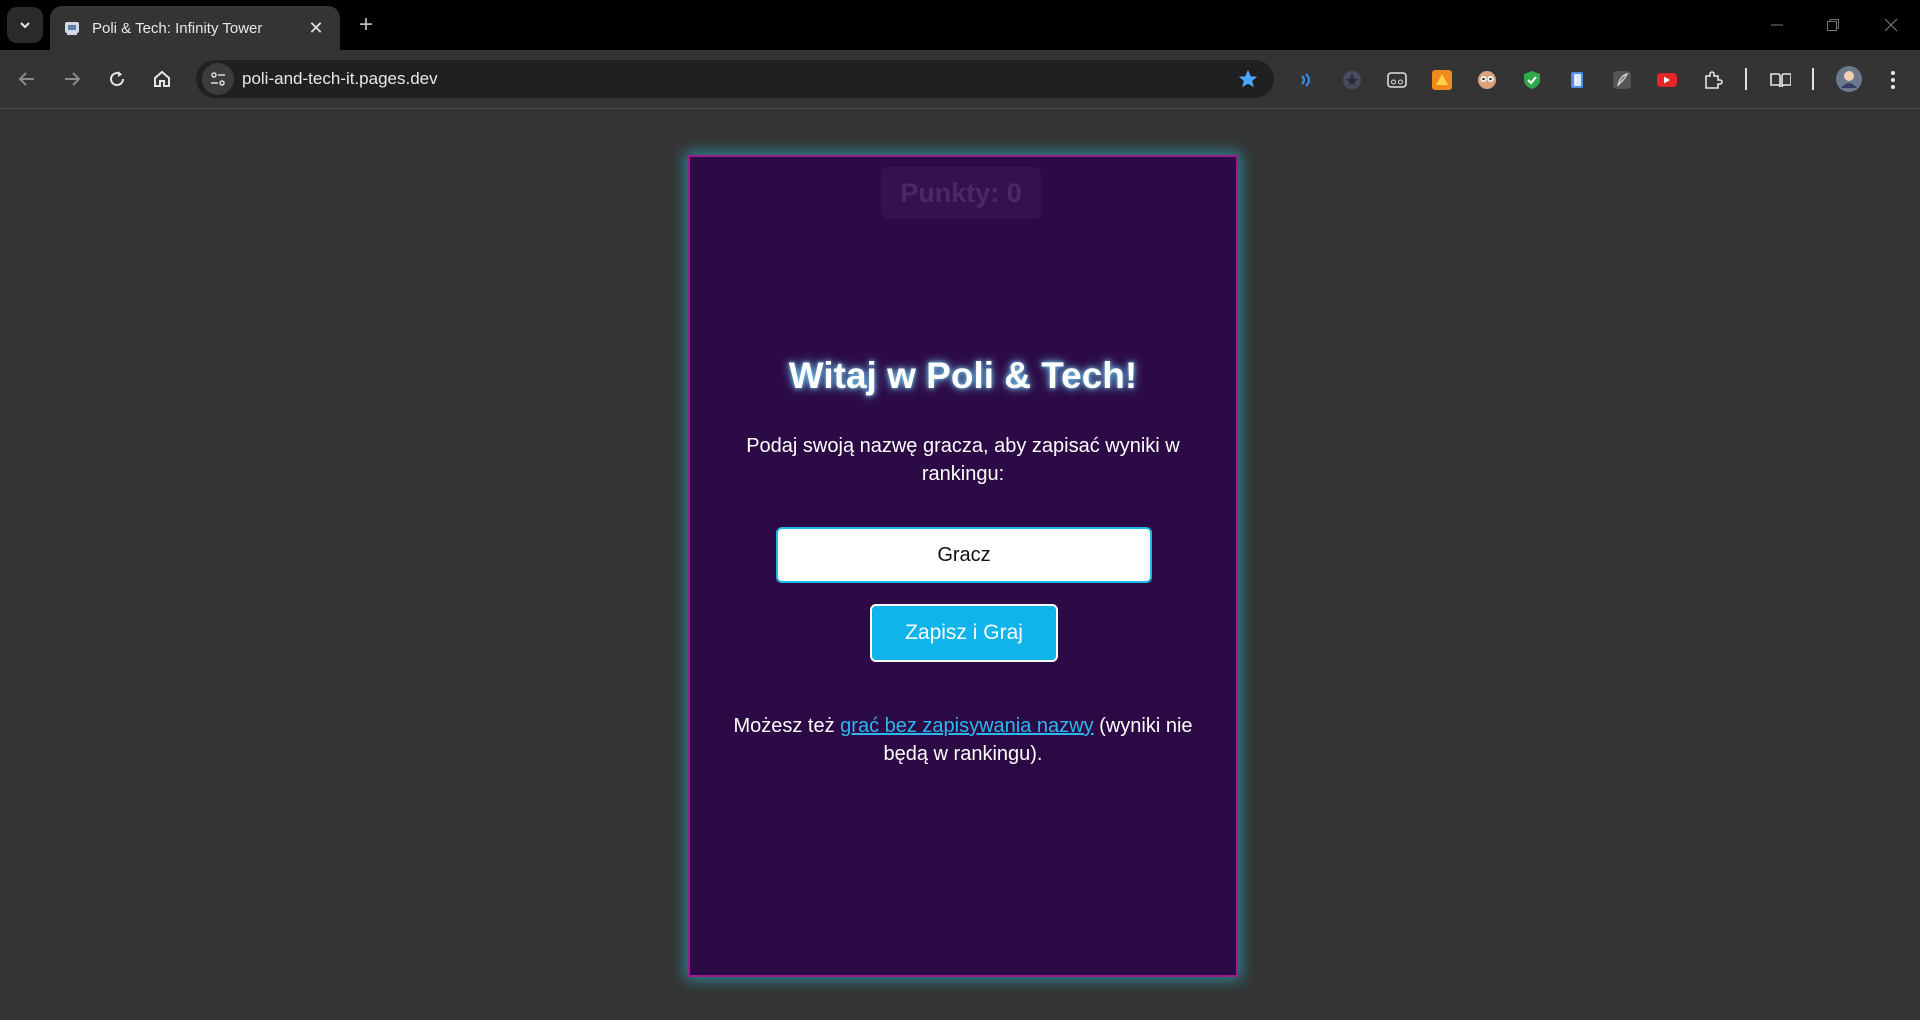 The height and width of the screenshot is (1020, 1920). What do you see at coordinates (1833, 25) in the screenshot?
I see `restore-window-icon` at bounding box center [1833, 25].